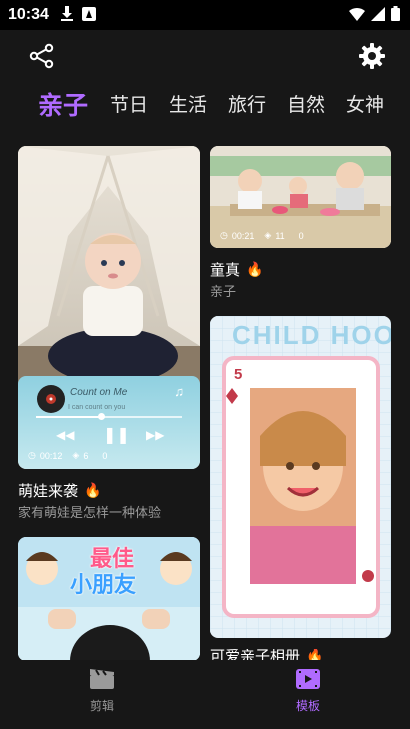  I want to click on tab-nature: 自然, so click(306, 106).